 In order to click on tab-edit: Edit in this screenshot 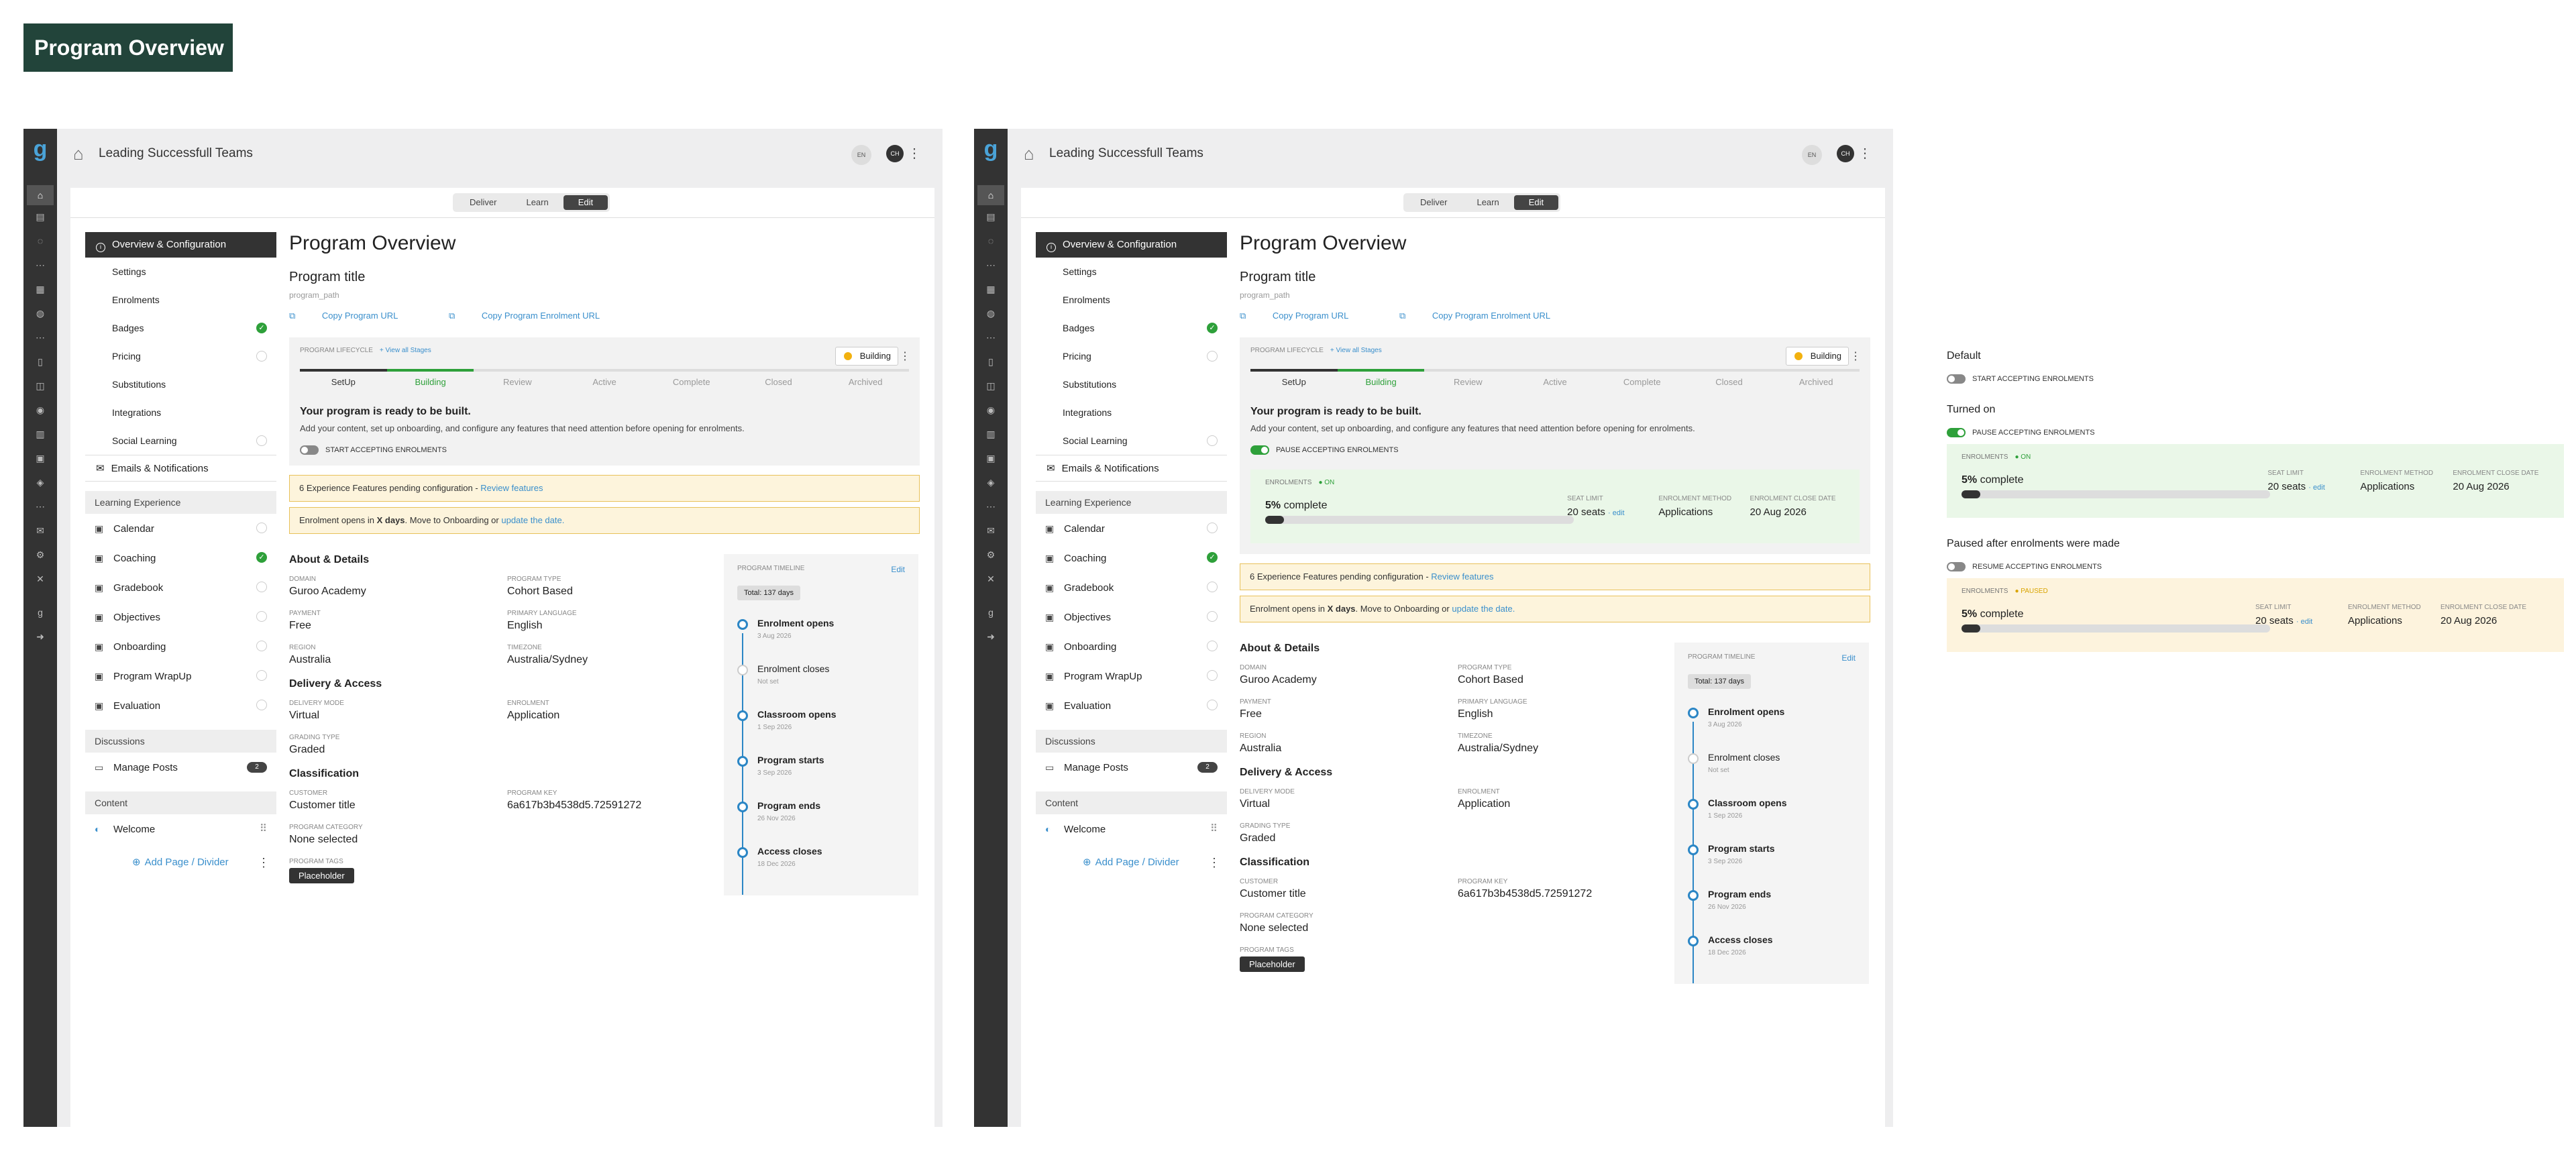, I will do `click(1536, 203)`.